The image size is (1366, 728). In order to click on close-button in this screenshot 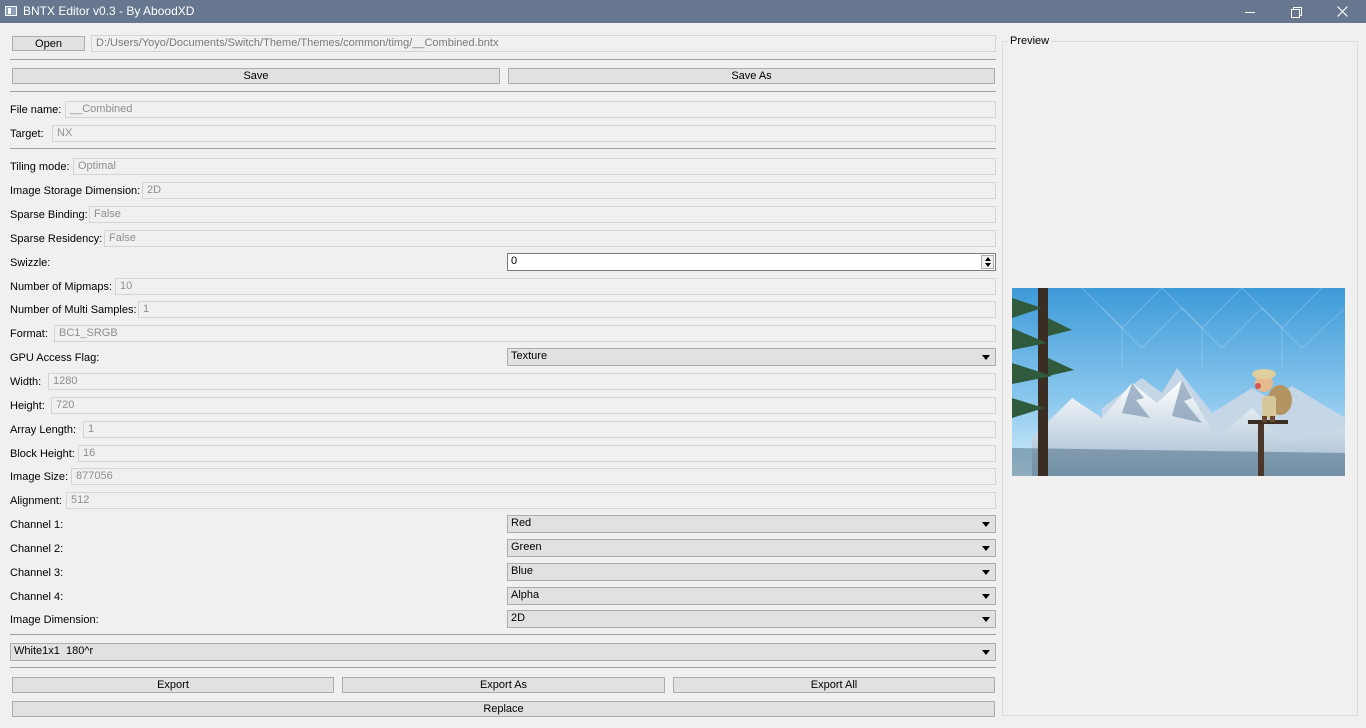, I will do `click(1342, 11)`.